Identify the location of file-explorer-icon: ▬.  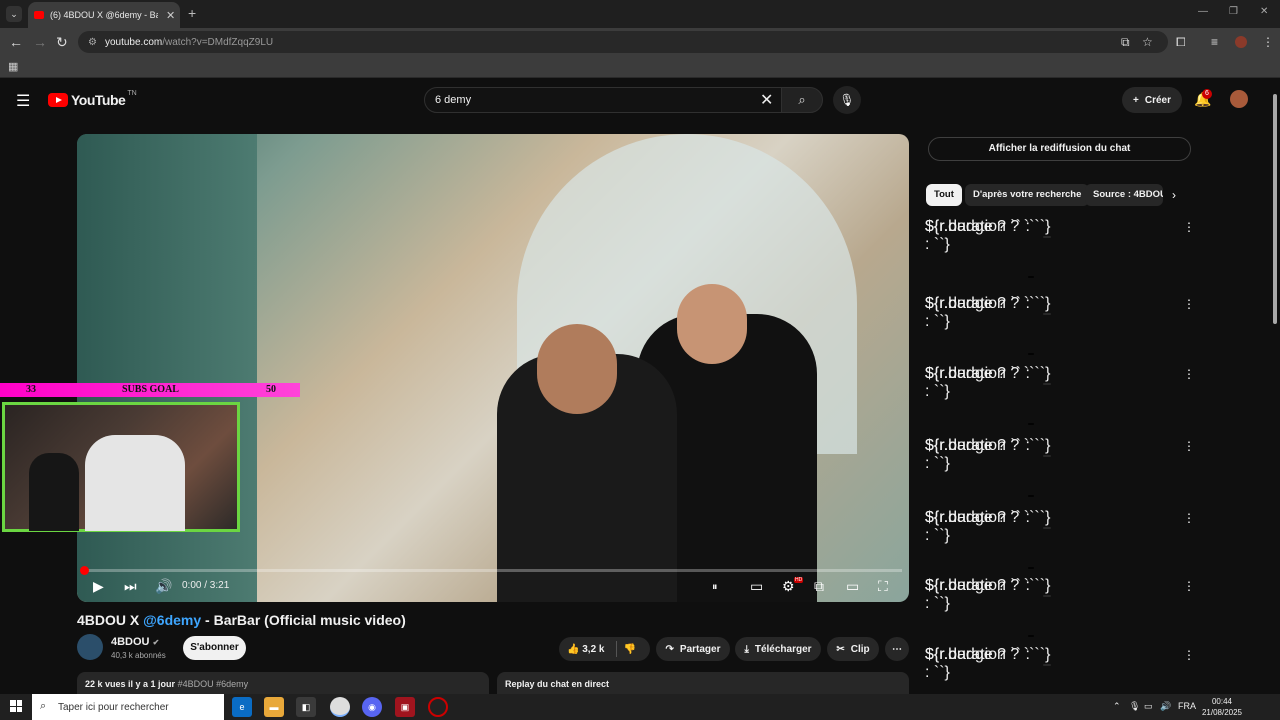
(274, 707).